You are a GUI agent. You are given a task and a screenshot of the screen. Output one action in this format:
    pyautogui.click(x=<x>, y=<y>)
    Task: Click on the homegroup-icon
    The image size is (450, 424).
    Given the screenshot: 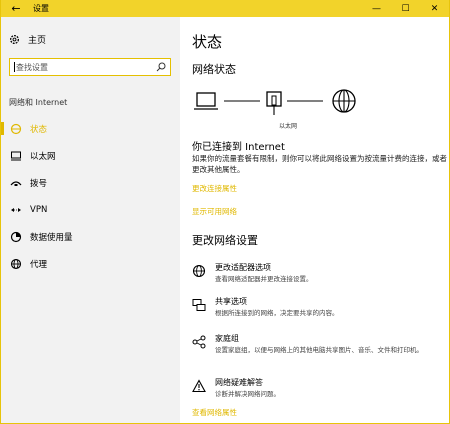 What is the action you would take?
    pyautogui.click(x=199, y=342)
    